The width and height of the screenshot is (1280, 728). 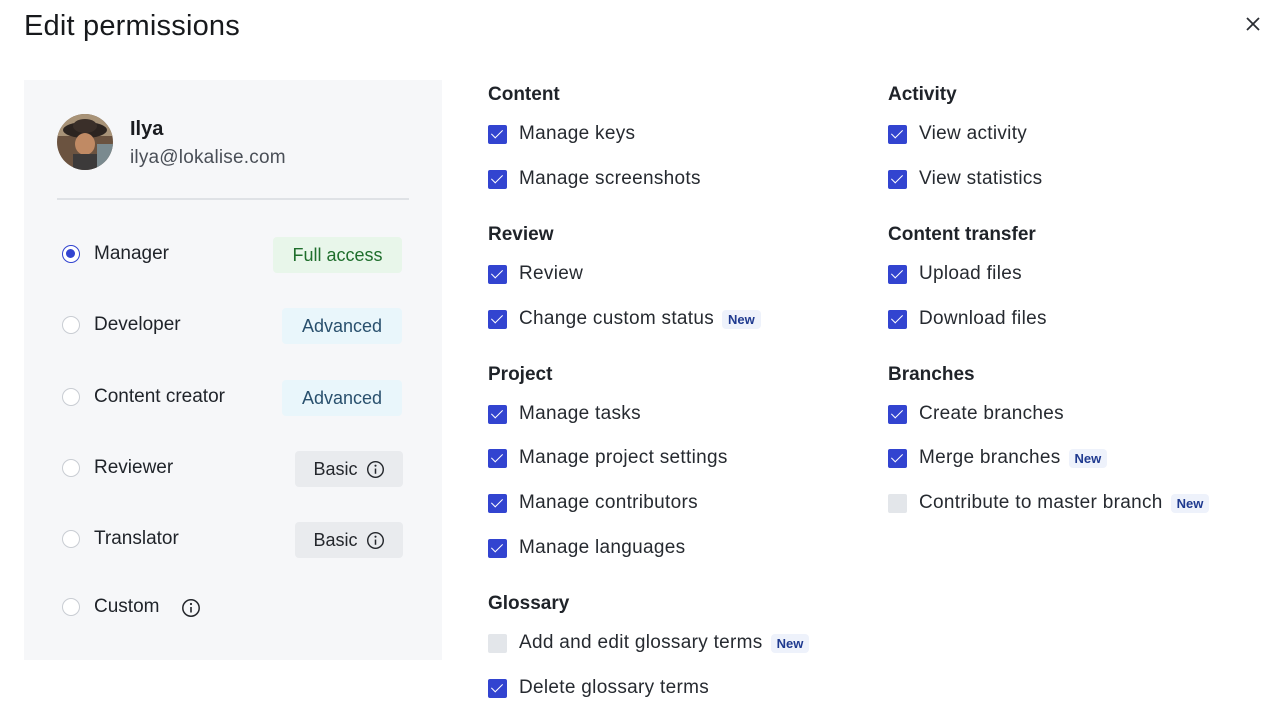 I want to click on permission-manage-project-settings: Manage project settings, so click(x=608, y=458).